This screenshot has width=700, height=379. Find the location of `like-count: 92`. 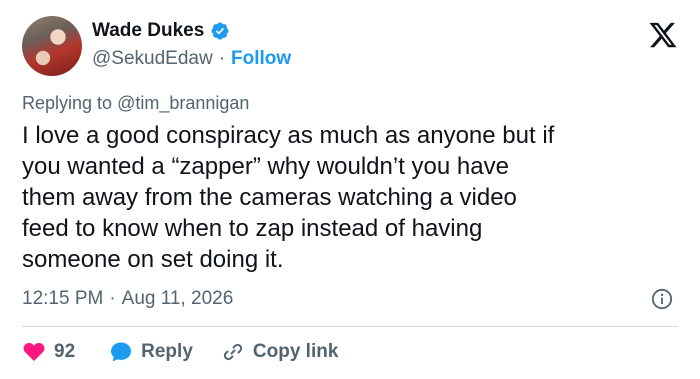

like-count: 92 is located at coordinates (65, 351).